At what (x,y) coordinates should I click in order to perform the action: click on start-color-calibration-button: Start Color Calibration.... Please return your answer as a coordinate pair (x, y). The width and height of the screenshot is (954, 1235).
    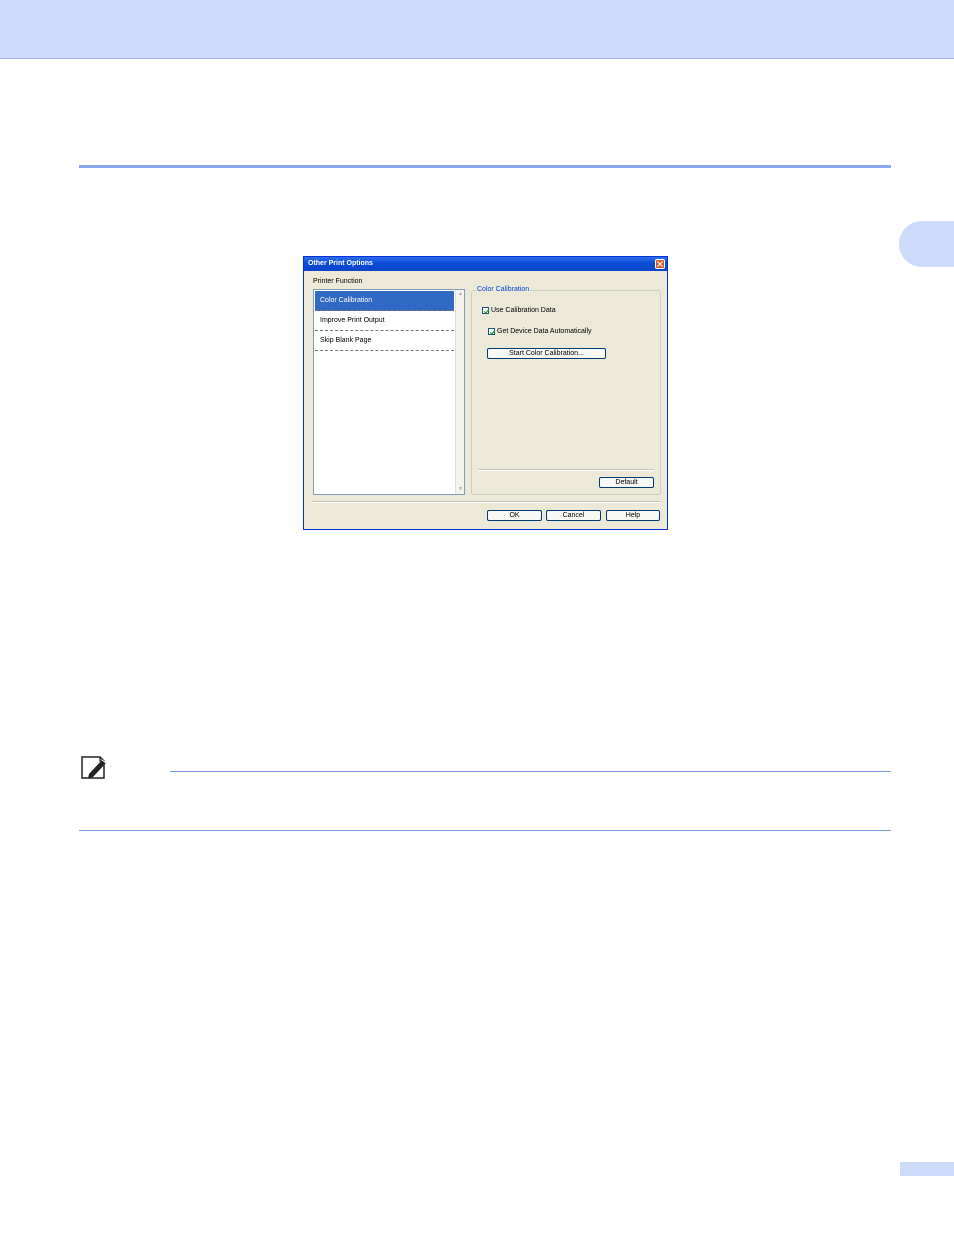
    Looking at the image, I should click on (546, 353).